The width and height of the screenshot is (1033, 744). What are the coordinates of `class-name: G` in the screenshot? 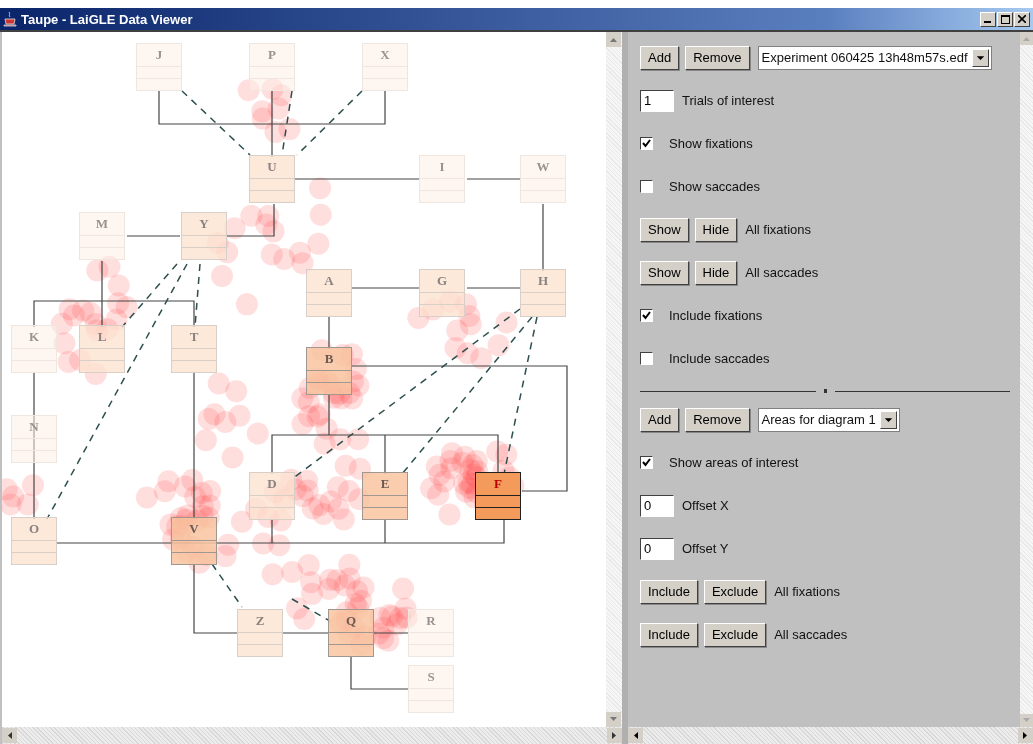 It's located at (442, 281).